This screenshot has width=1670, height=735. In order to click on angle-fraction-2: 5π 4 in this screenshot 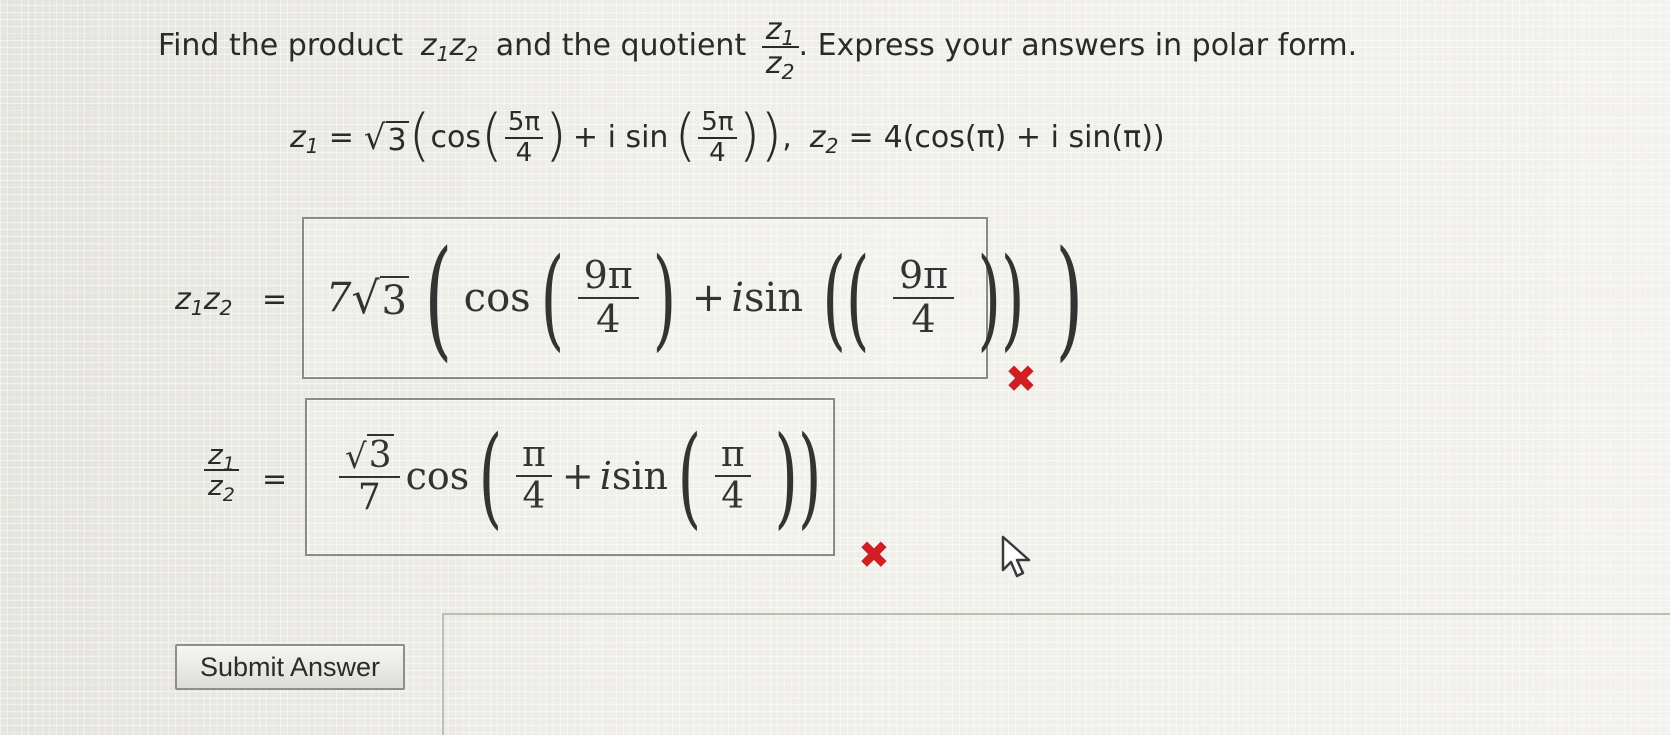, I will do `click(717, 137)`.